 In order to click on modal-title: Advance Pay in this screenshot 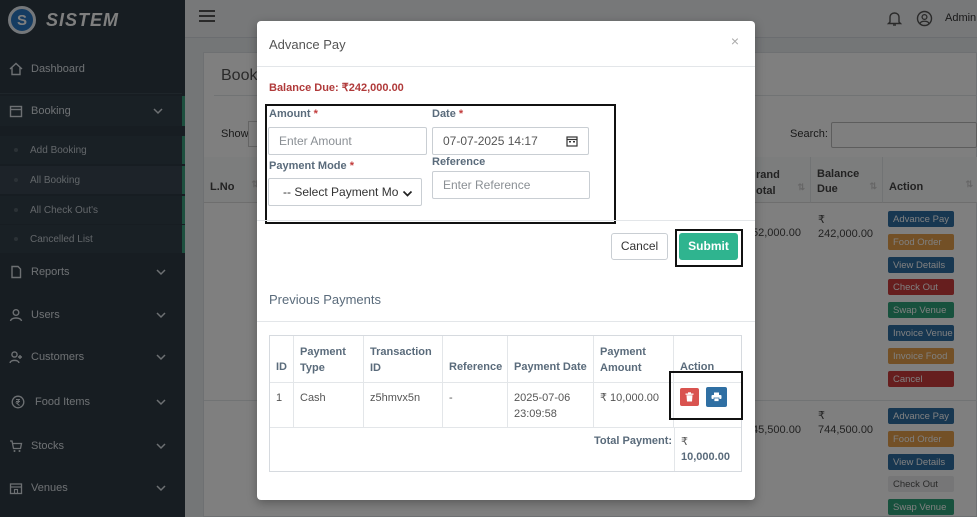, I will do `click(307, 44)`.